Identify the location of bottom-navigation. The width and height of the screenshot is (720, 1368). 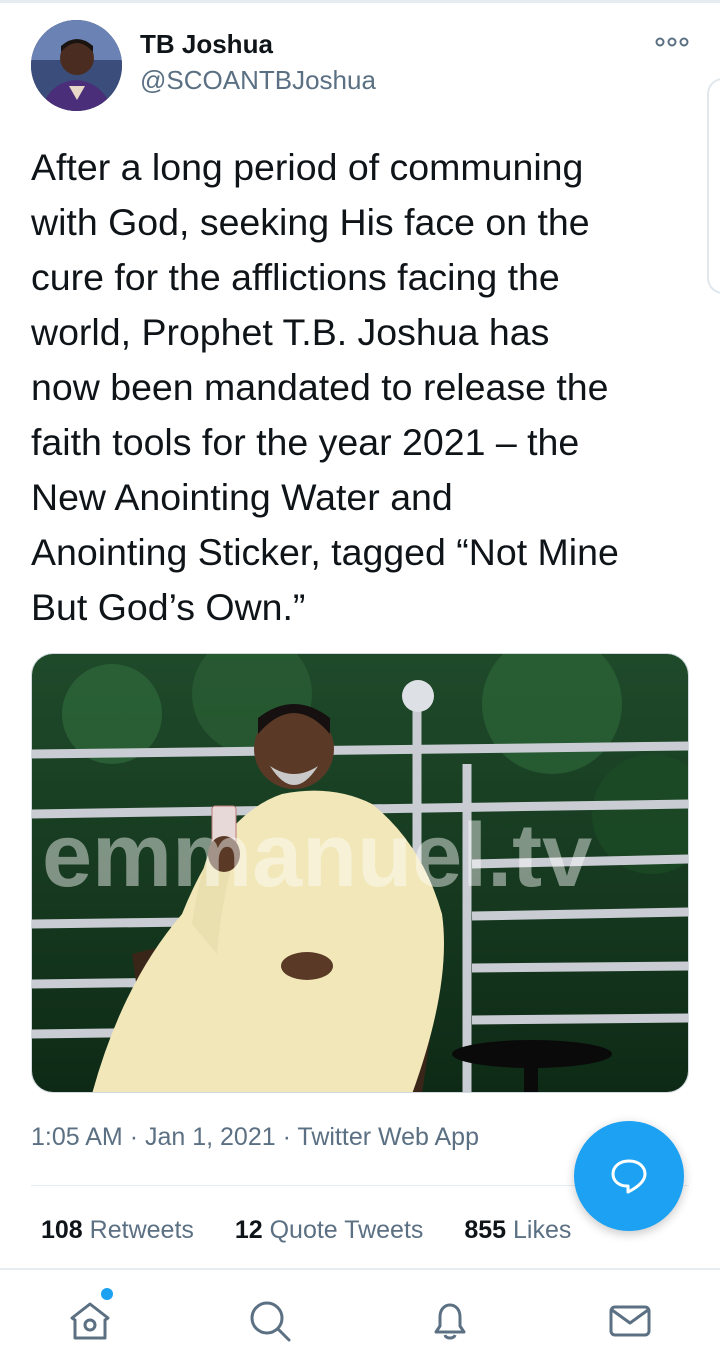
(360, 1318).